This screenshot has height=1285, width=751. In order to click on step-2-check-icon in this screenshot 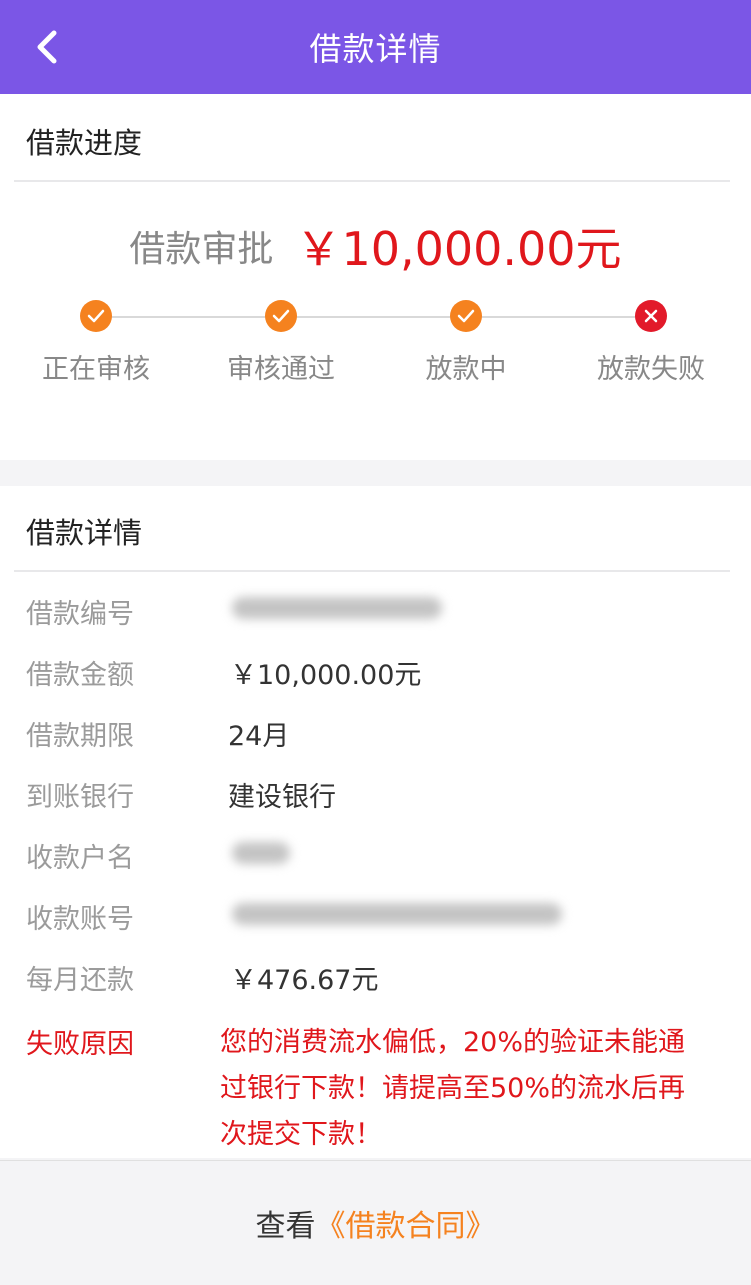, I will do `click(281, 316)`.